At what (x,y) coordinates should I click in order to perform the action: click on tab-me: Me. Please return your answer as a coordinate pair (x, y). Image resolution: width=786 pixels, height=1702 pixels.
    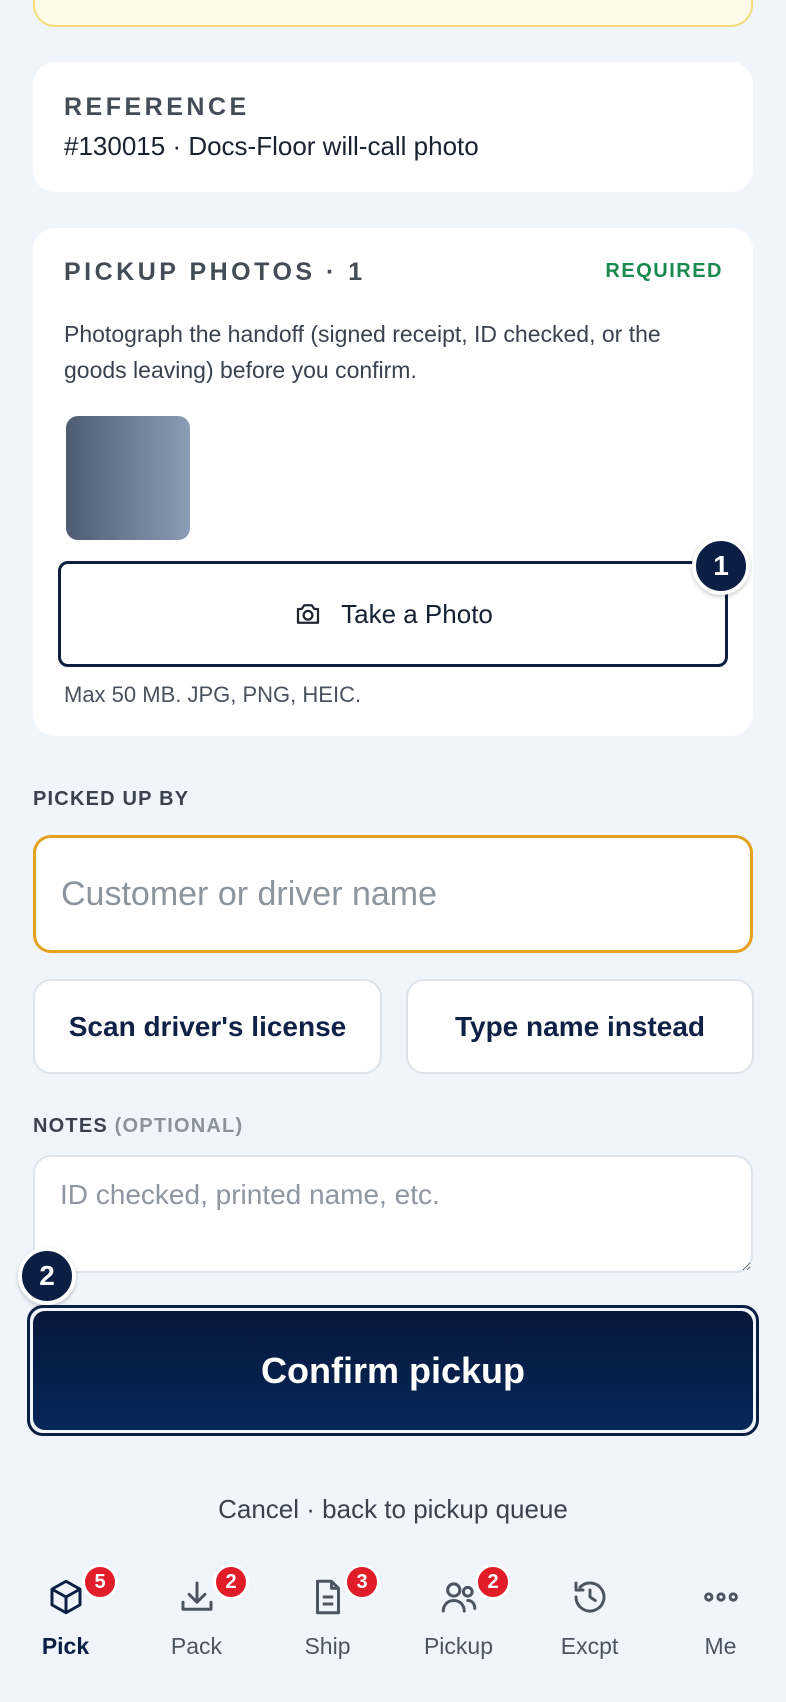
    Looking at the image, I should click on (720, 1615).